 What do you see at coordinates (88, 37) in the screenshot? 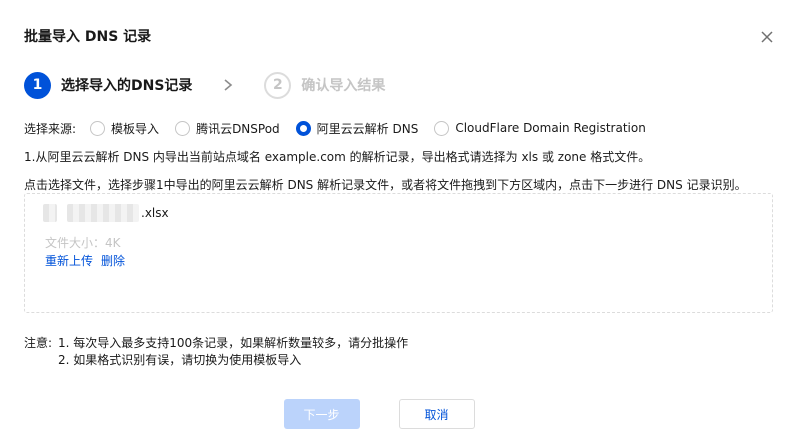
I see `dialog-title: 批量导入 DNS 记录` at bounding box center [88, 37].